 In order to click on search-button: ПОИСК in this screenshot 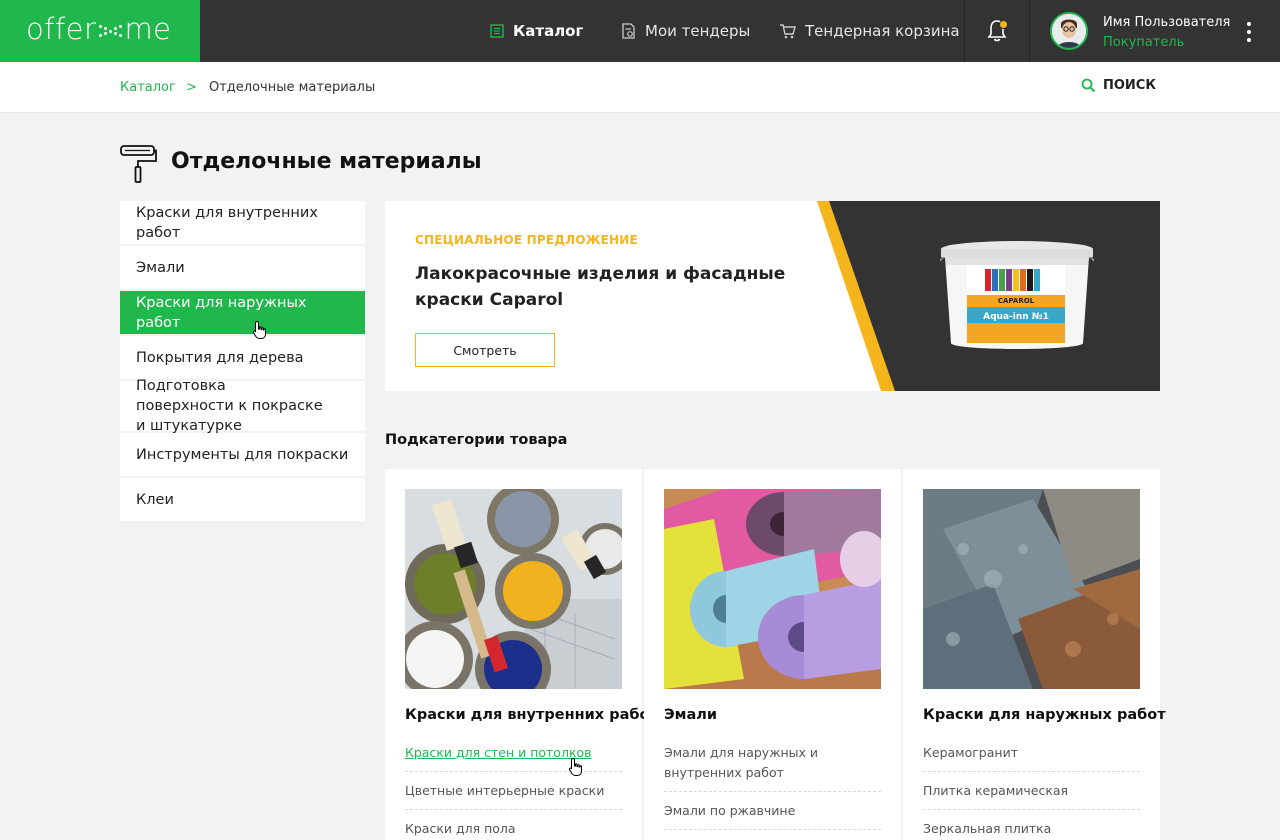, I will do `click(1118, 85)`.